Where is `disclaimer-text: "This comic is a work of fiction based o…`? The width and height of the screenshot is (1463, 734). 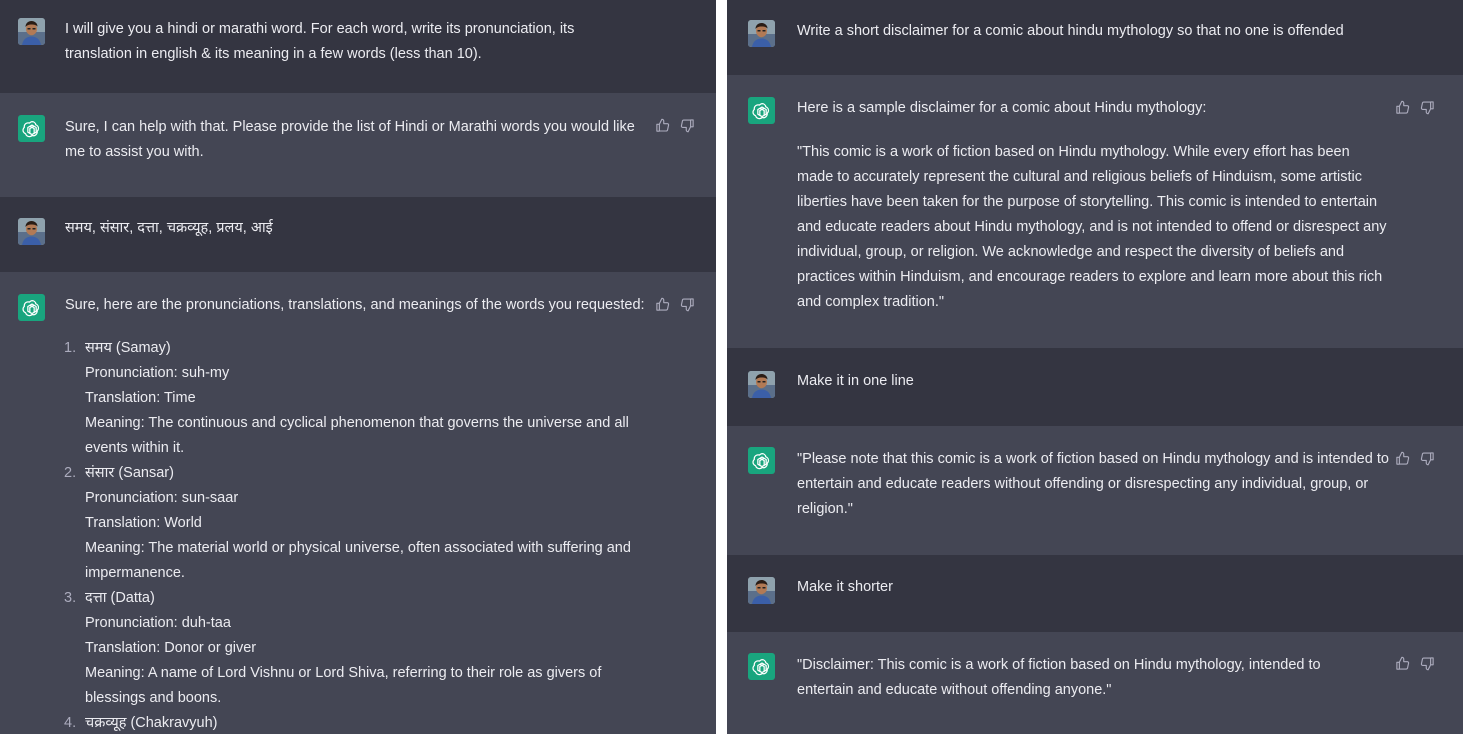
disclaimer-text: "This comic is a work of fiction based o… is located at coordinates (1092, 227).